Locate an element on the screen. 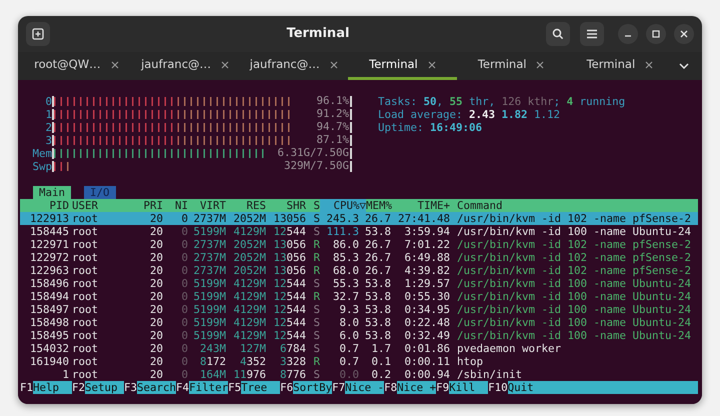  process-row: 158494 root 20 0 5199M 4129M 12544 R 32.7 53.8 0:55.30 /usr/bin/kvm -id 100 -name Ubuntu-24 is located at coordinates (359, 296).